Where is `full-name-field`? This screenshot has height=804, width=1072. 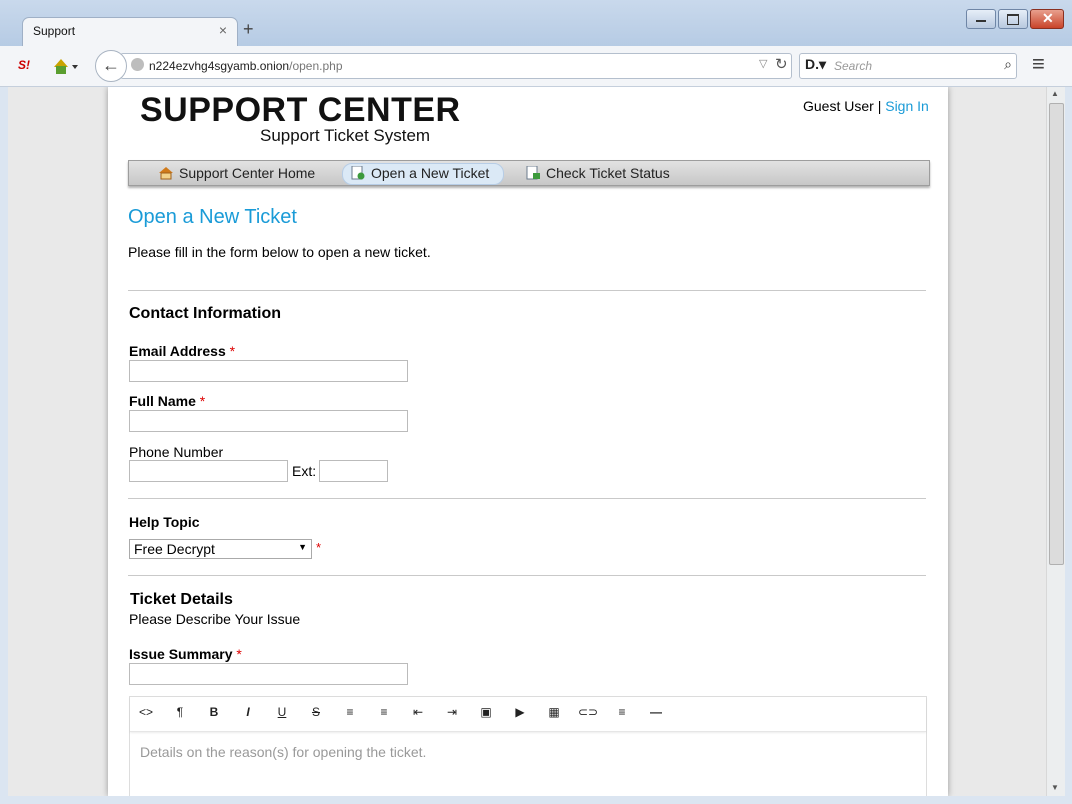 full-name-field is located at coordinates (268, 421).